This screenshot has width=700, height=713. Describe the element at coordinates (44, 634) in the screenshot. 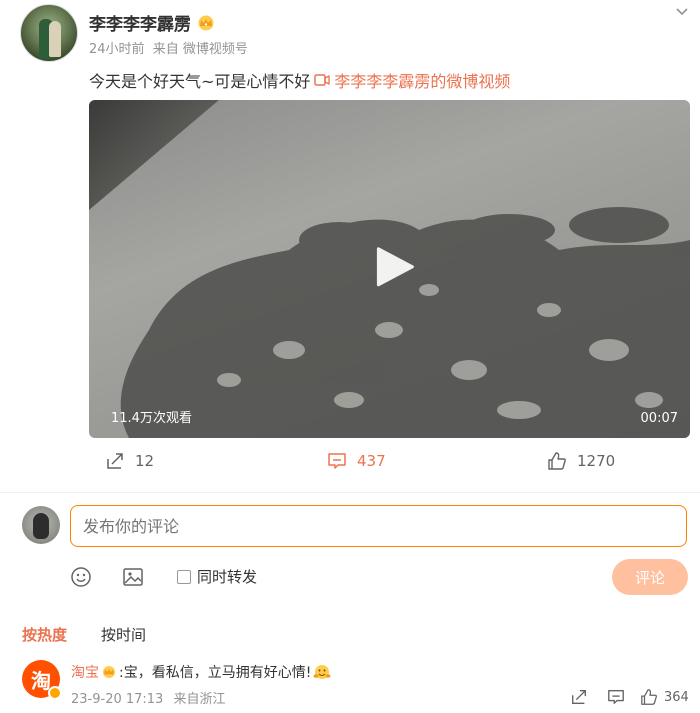

I see `tab-sort-hot: 按热度` at that location.